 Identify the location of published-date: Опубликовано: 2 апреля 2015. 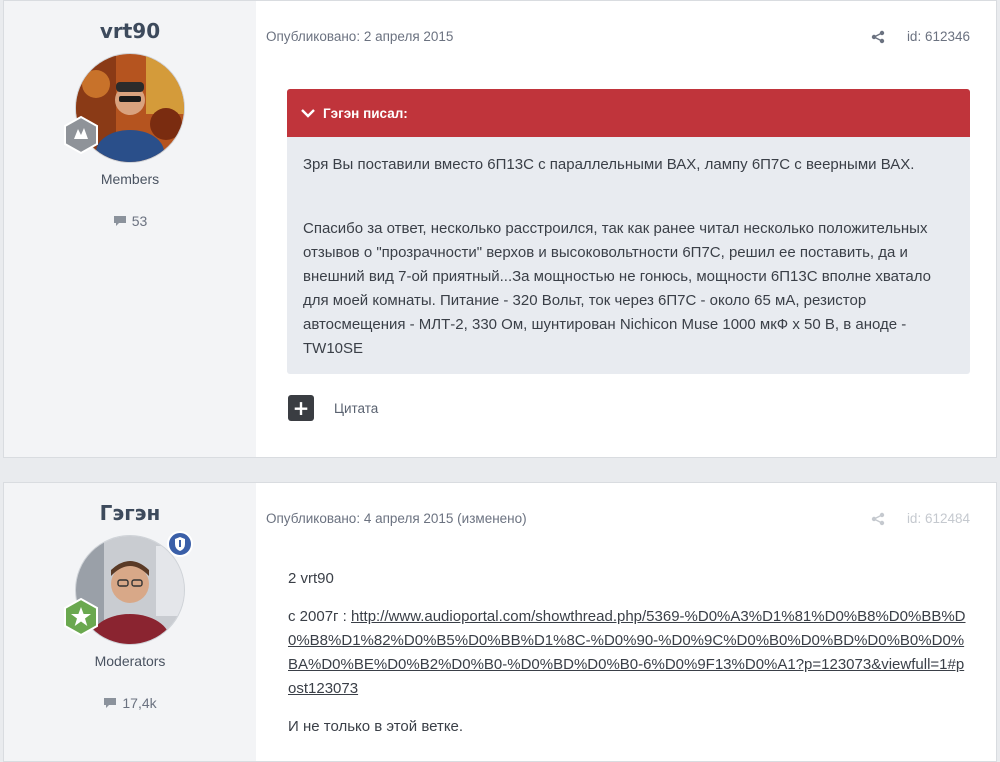
(360, 36).